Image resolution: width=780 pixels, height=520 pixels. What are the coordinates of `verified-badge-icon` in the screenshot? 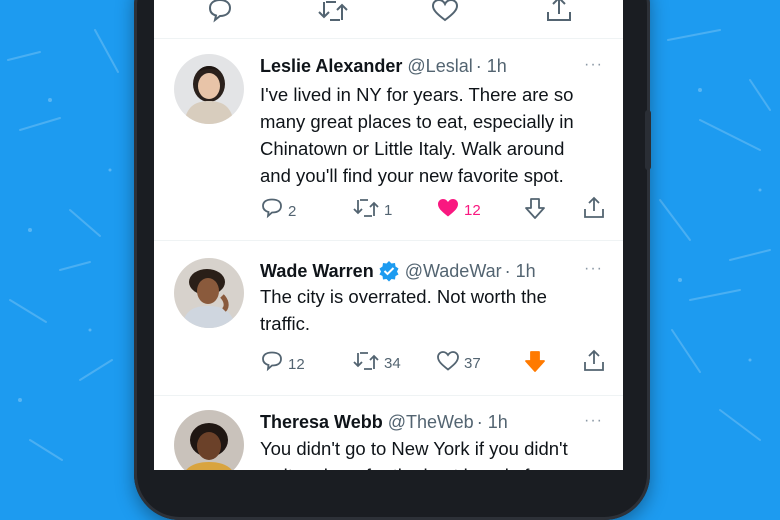 It's located at (389, 271).